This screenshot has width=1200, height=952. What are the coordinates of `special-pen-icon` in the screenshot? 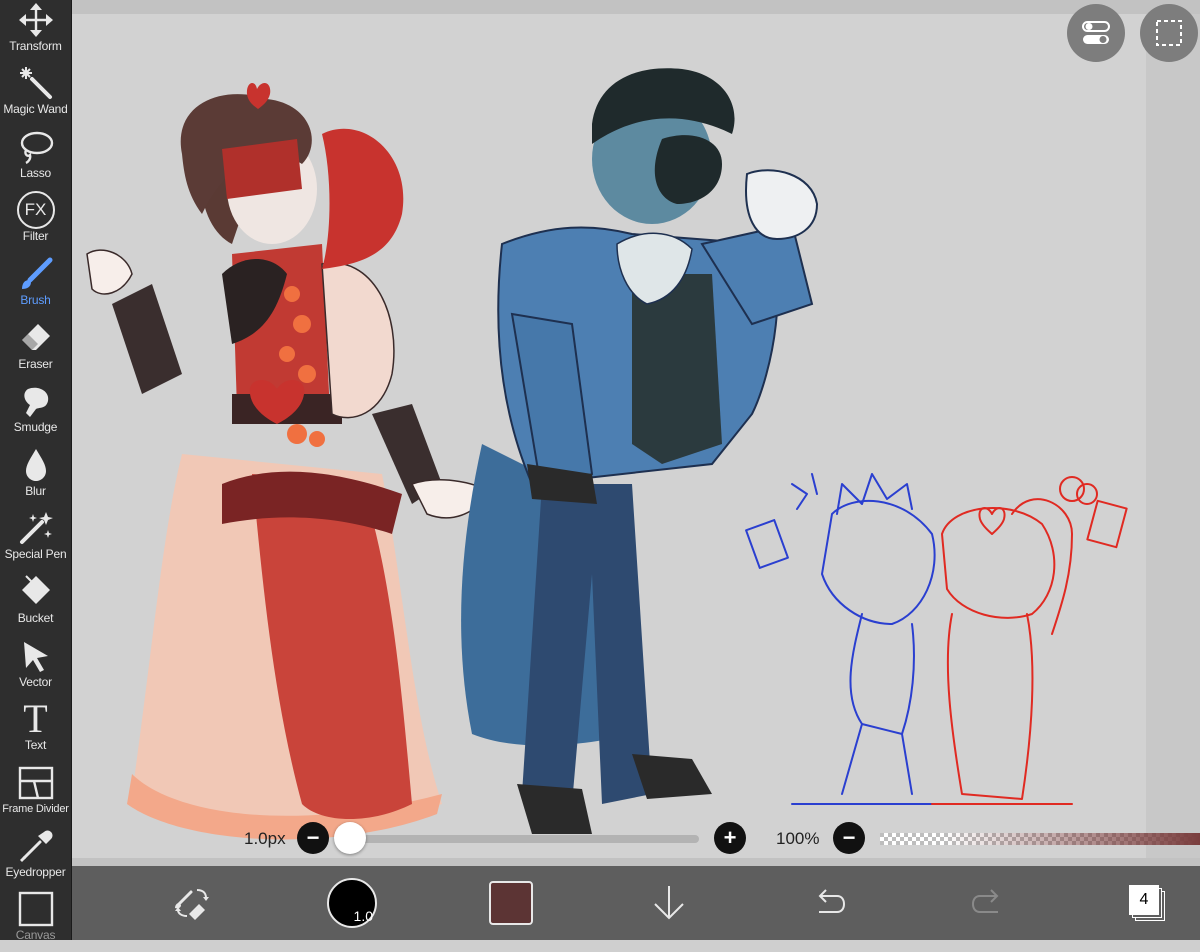 It's located at (36, 528).